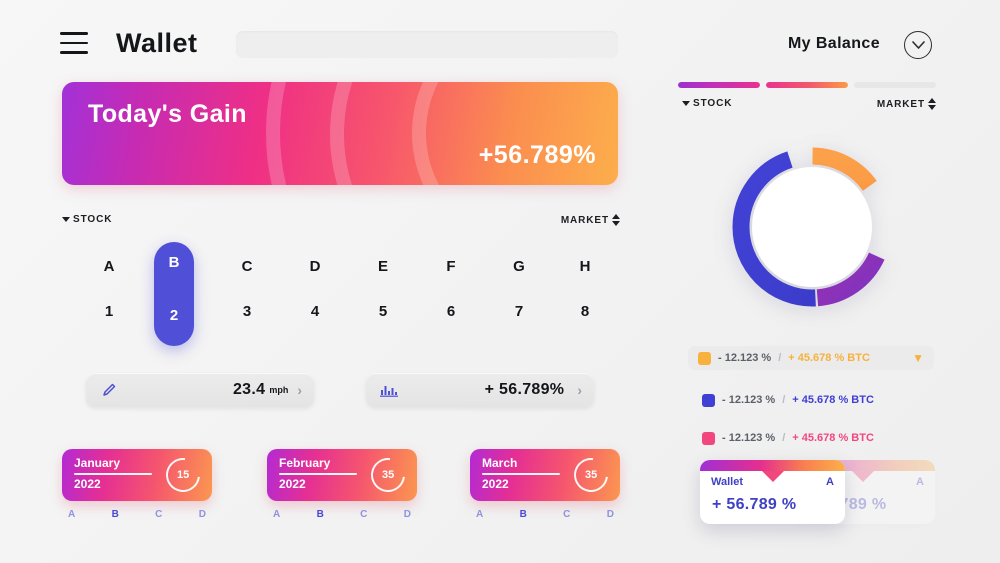 This screenshot has height=563, width=1000. What do you see at coordinates (537, 155) in the screenshot?
I see `banner-value: +56.789%` at bounding box center [537, 155].